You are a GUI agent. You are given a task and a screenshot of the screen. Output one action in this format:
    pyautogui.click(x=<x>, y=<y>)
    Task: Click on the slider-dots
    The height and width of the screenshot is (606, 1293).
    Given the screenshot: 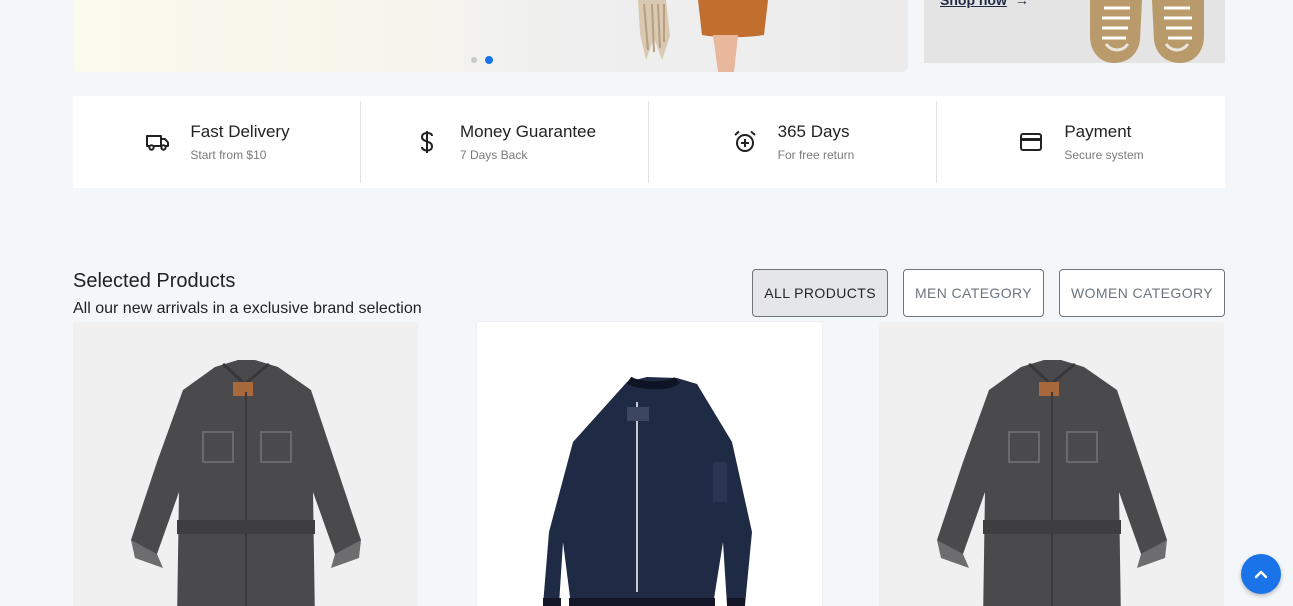 What is the action you would take?
    pyautogui.click(x=482, y=60)
    